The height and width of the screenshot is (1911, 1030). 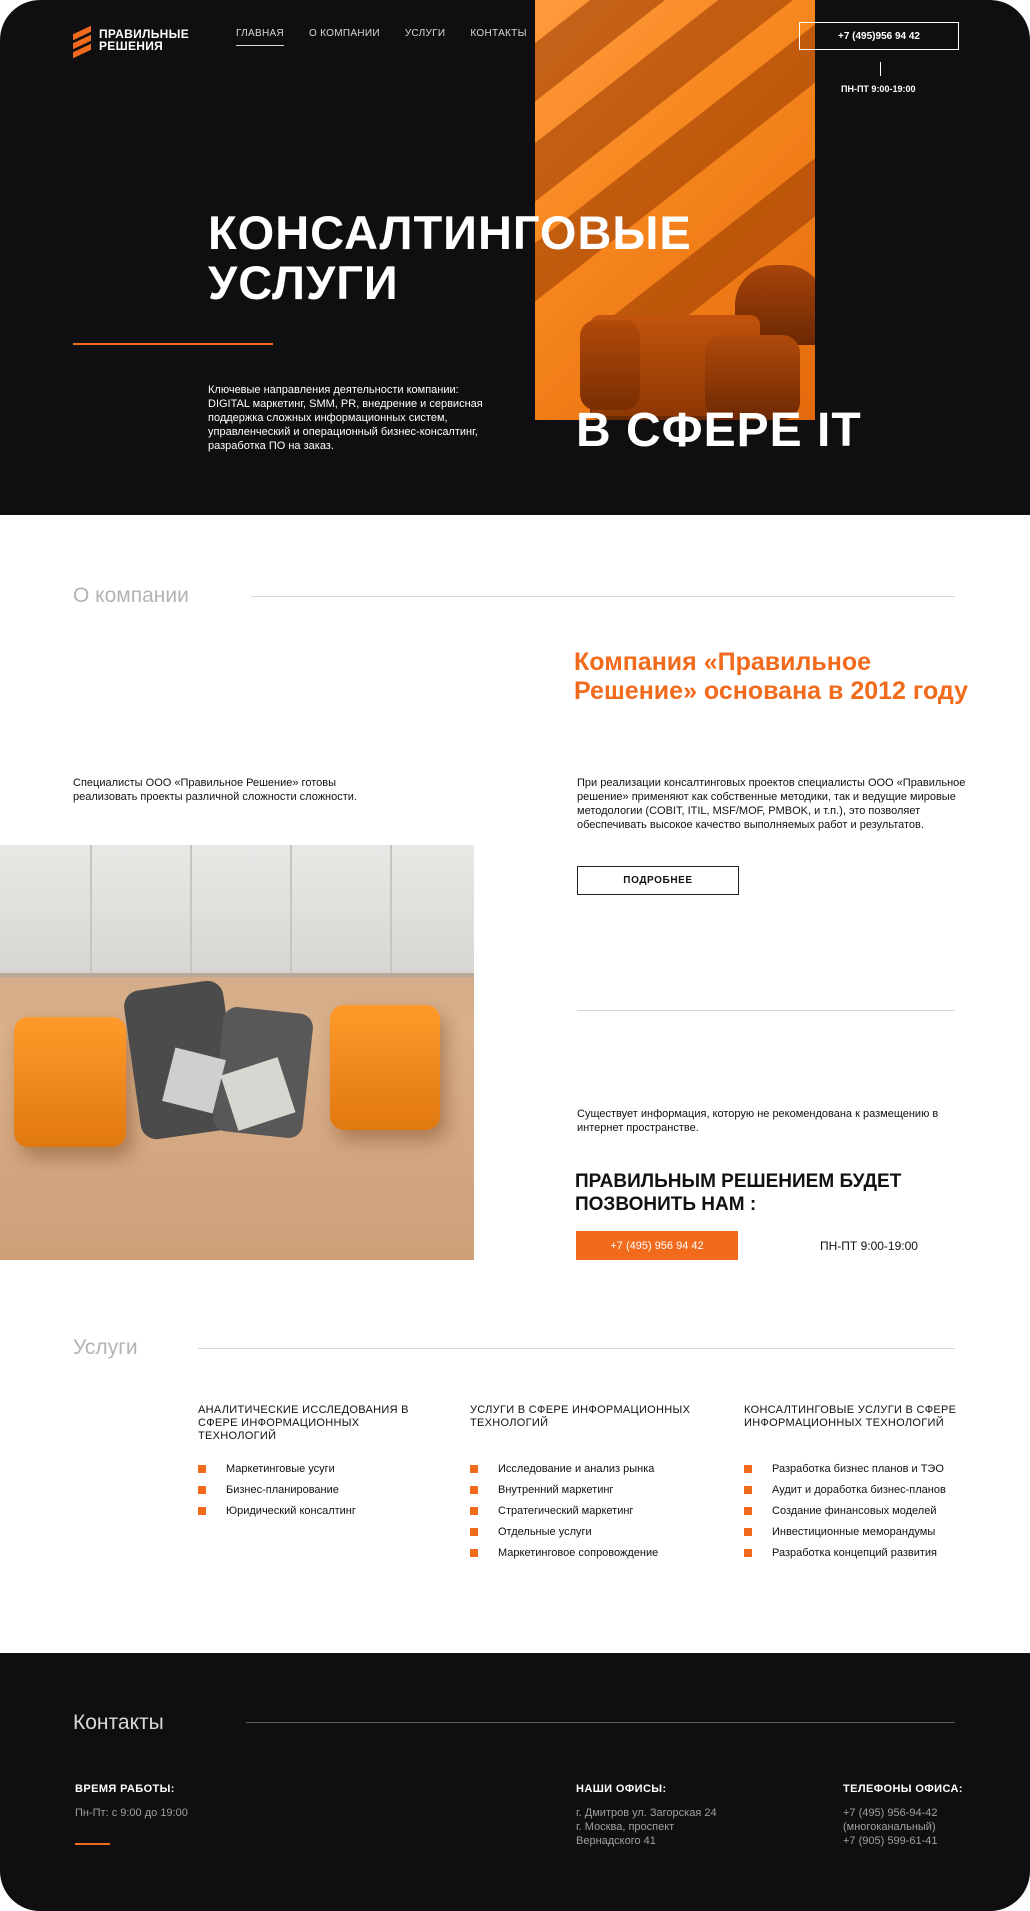 I want to click on hours-value: Пн-Пт: с 9:00 до 19:00, so click(x=131, y=1813).